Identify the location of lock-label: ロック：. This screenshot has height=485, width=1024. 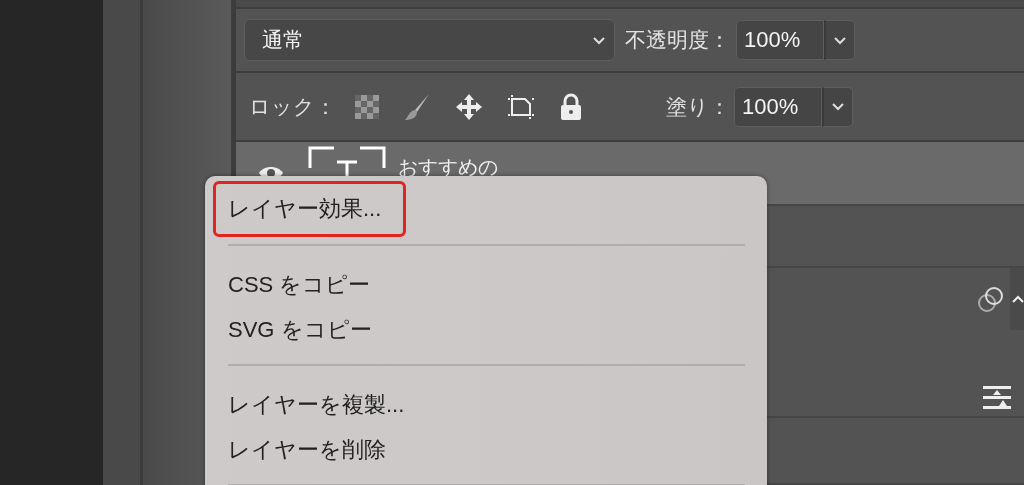
(293, 106).